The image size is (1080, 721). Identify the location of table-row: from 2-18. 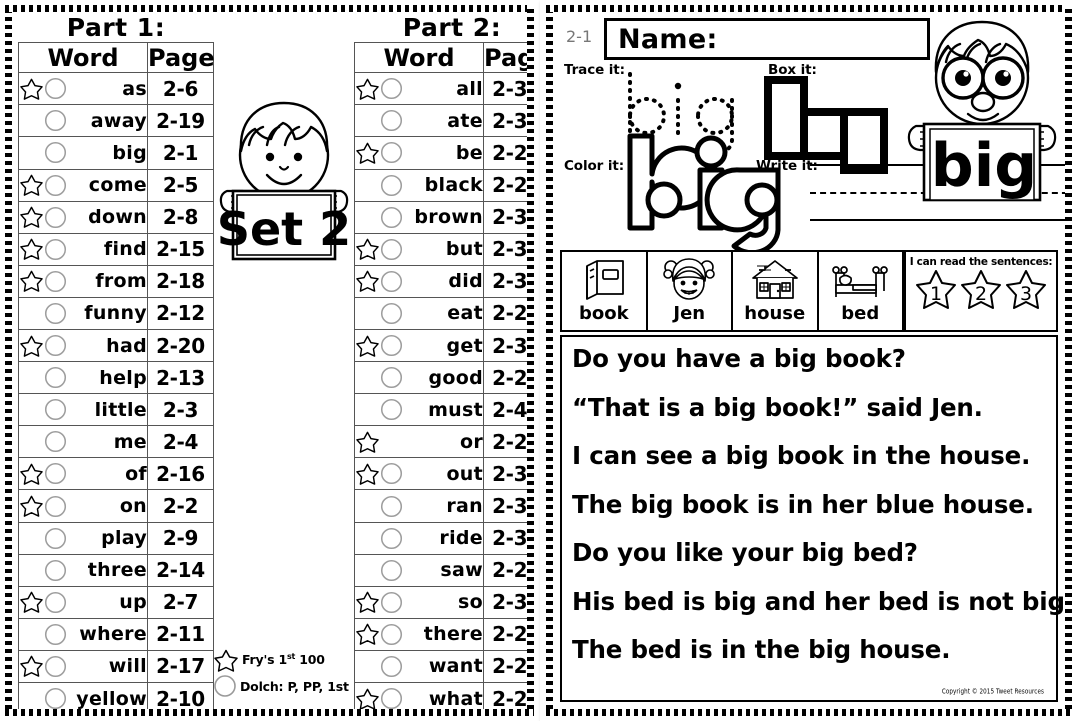
(116, 281).